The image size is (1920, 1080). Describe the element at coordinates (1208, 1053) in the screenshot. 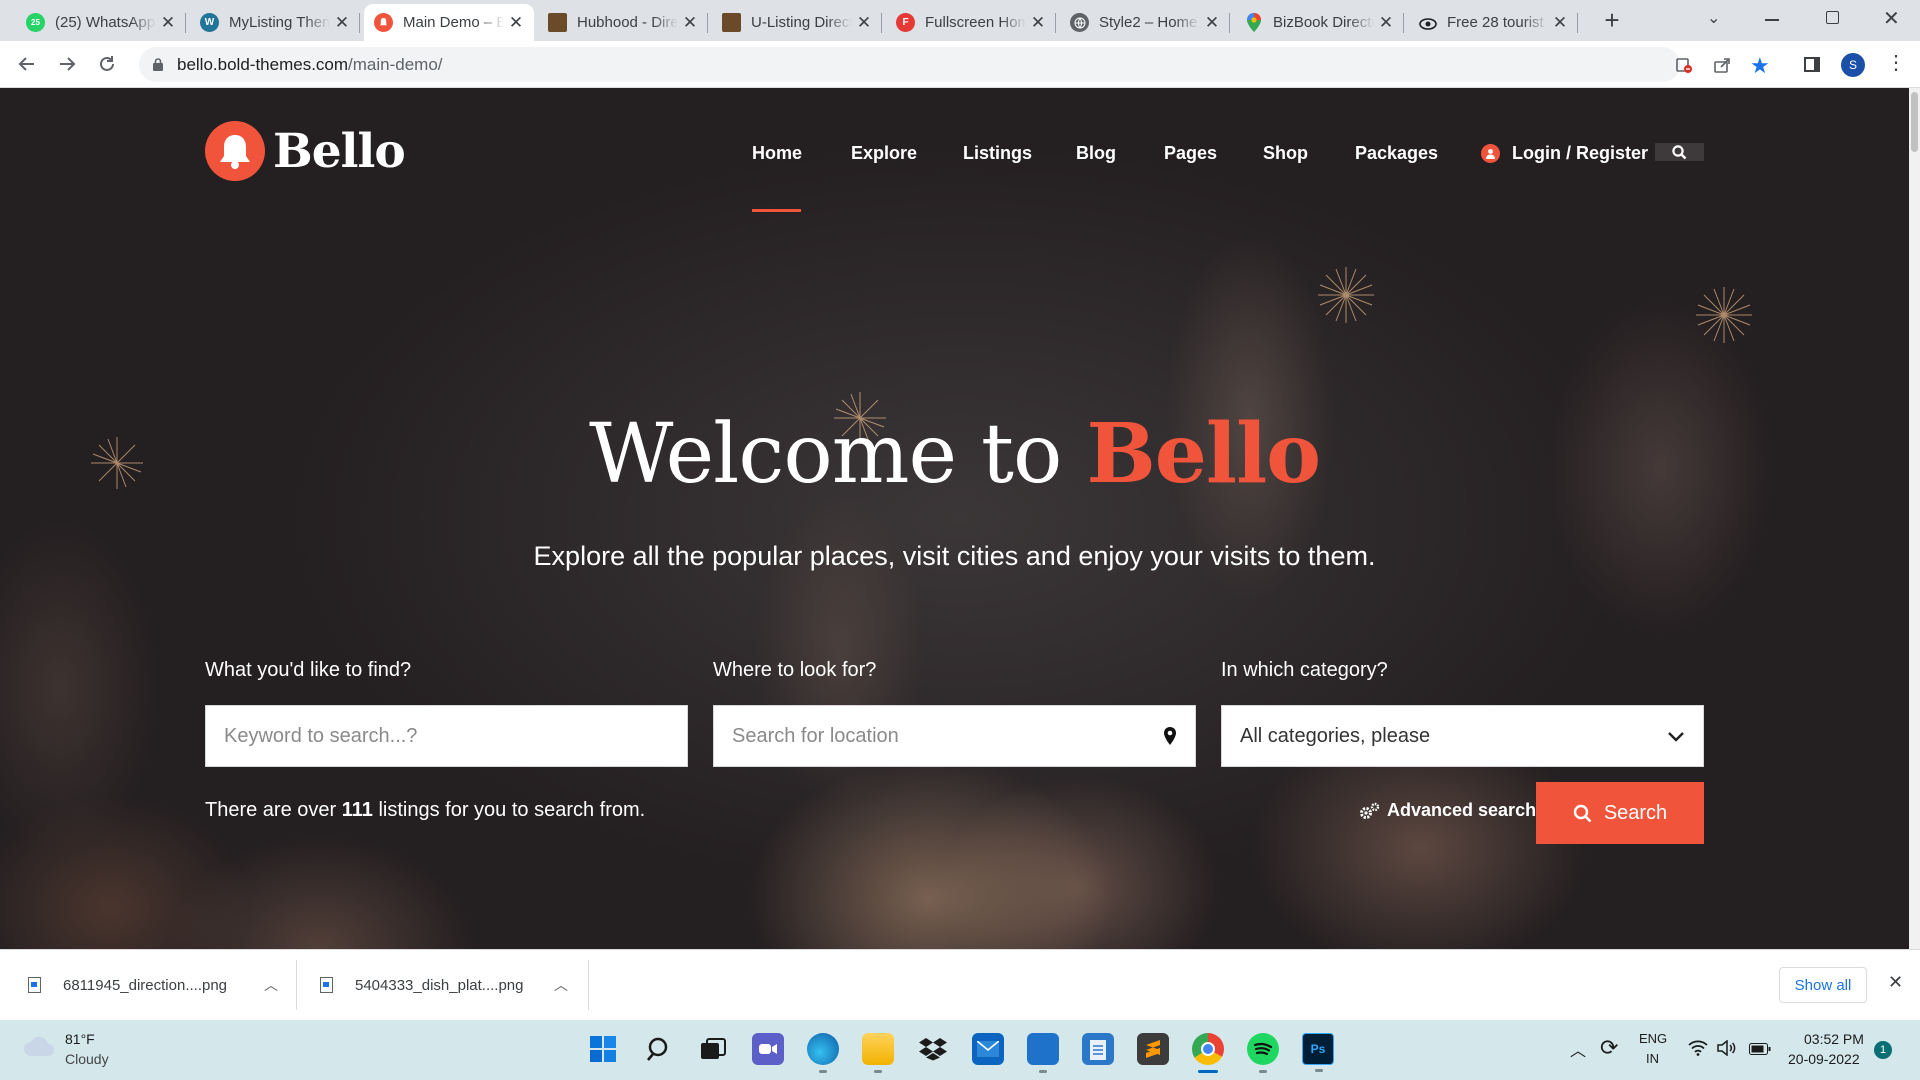

I see `chrome-icon` at that location.